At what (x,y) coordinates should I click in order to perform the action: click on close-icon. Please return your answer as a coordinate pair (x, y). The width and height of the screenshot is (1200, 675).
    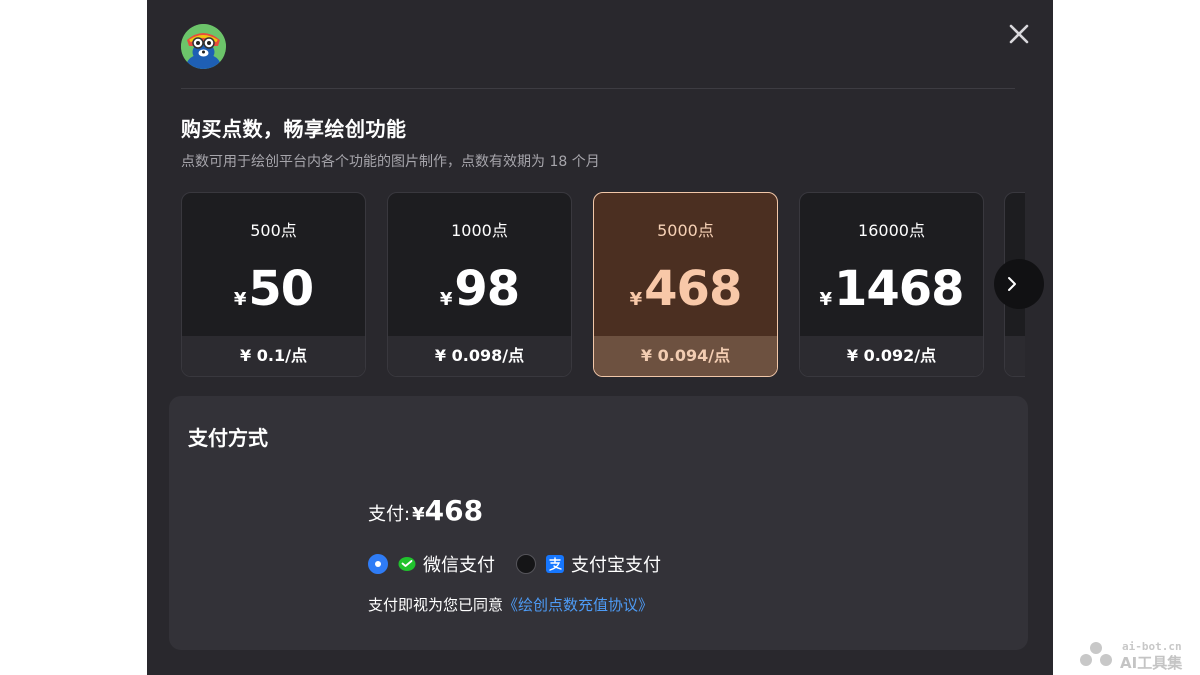
    Looking at the image, I should click on (1019, 34).